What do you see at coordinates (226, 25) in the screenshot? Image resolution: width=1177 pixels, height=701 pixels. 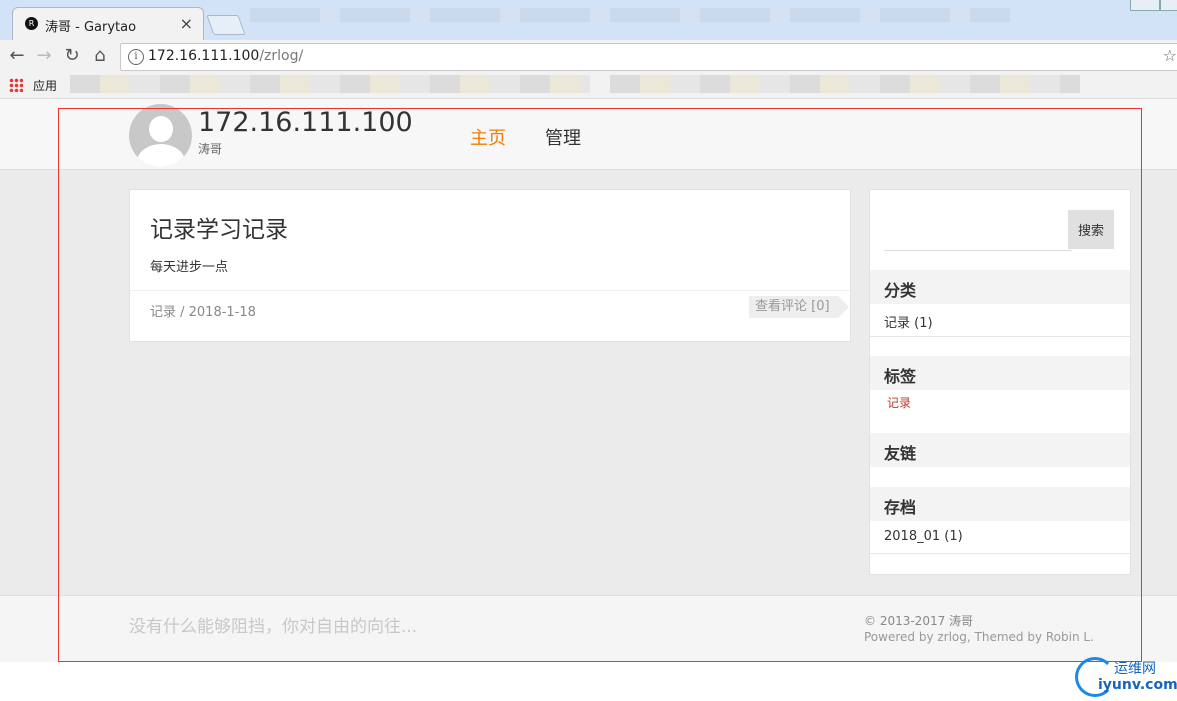 I see `new-tab-button` at bounding box center [226, 25].